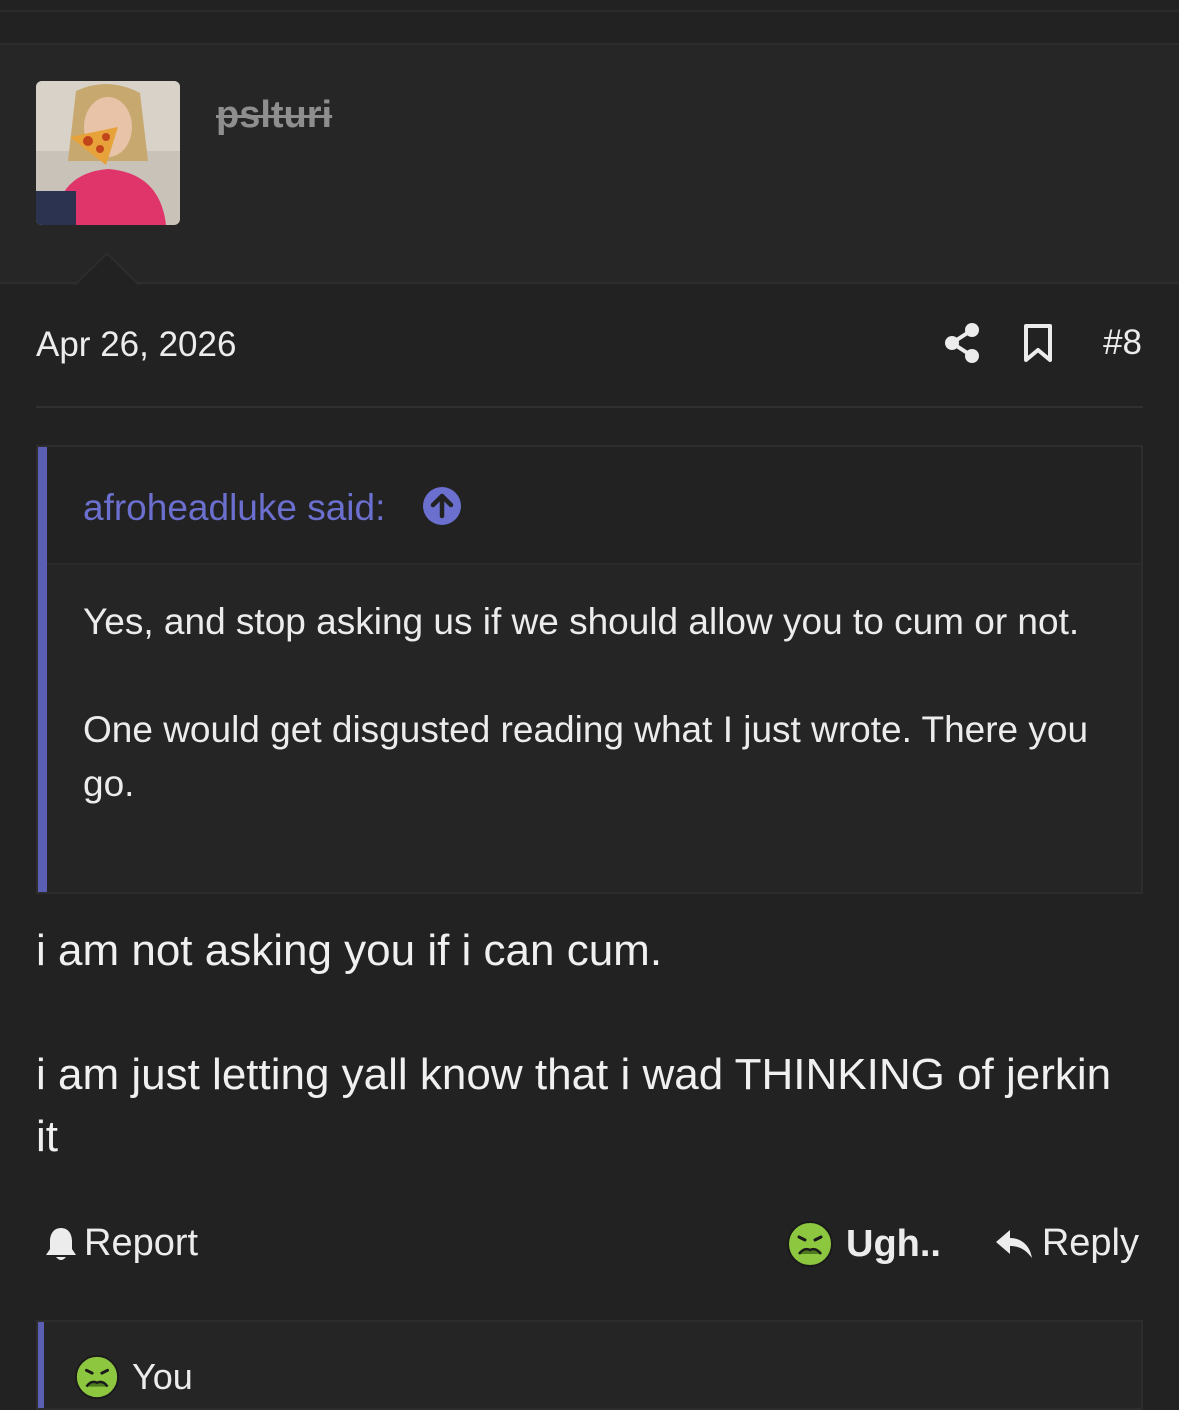  Describe the element at coordinates (41, 1365) in the screenshot. I see `reactions-accent-bar` at that location.